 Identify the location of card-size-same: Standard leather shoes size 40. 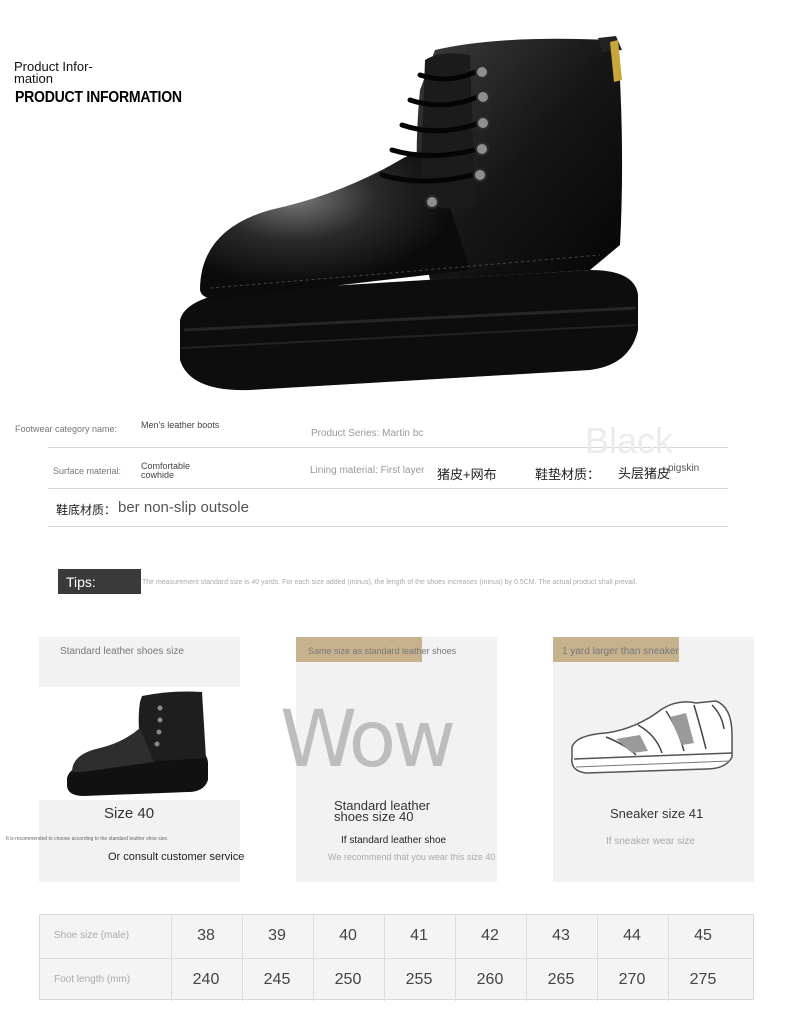
(382, 811).